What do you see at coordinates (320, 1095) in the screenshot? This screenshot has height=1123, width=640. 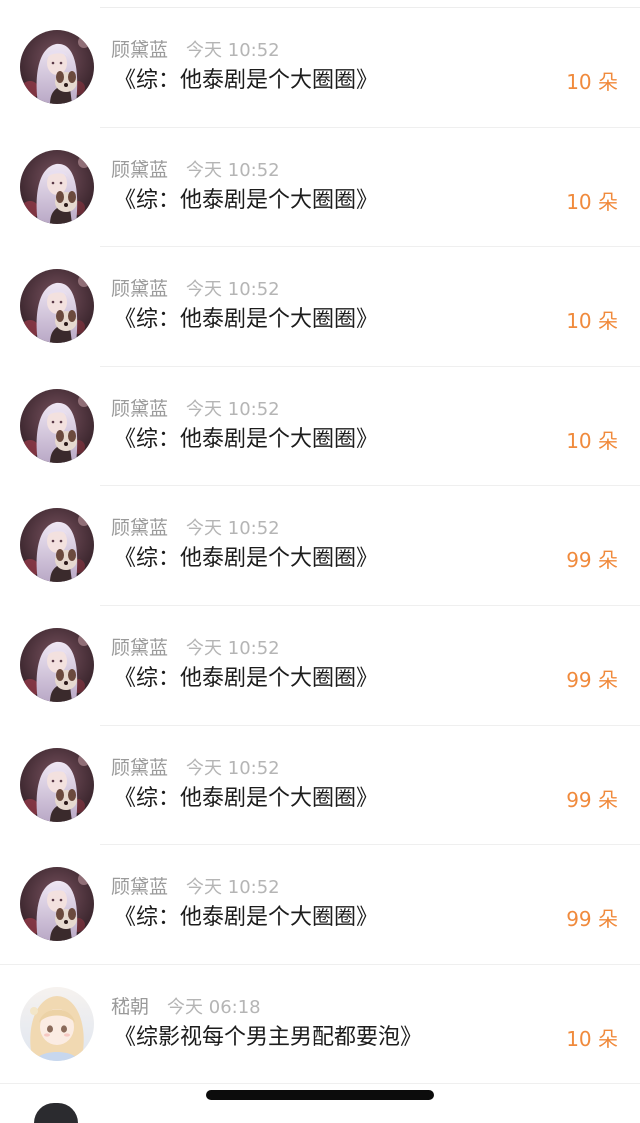 I see `home-indicator` at bounding box center [320, 1095].